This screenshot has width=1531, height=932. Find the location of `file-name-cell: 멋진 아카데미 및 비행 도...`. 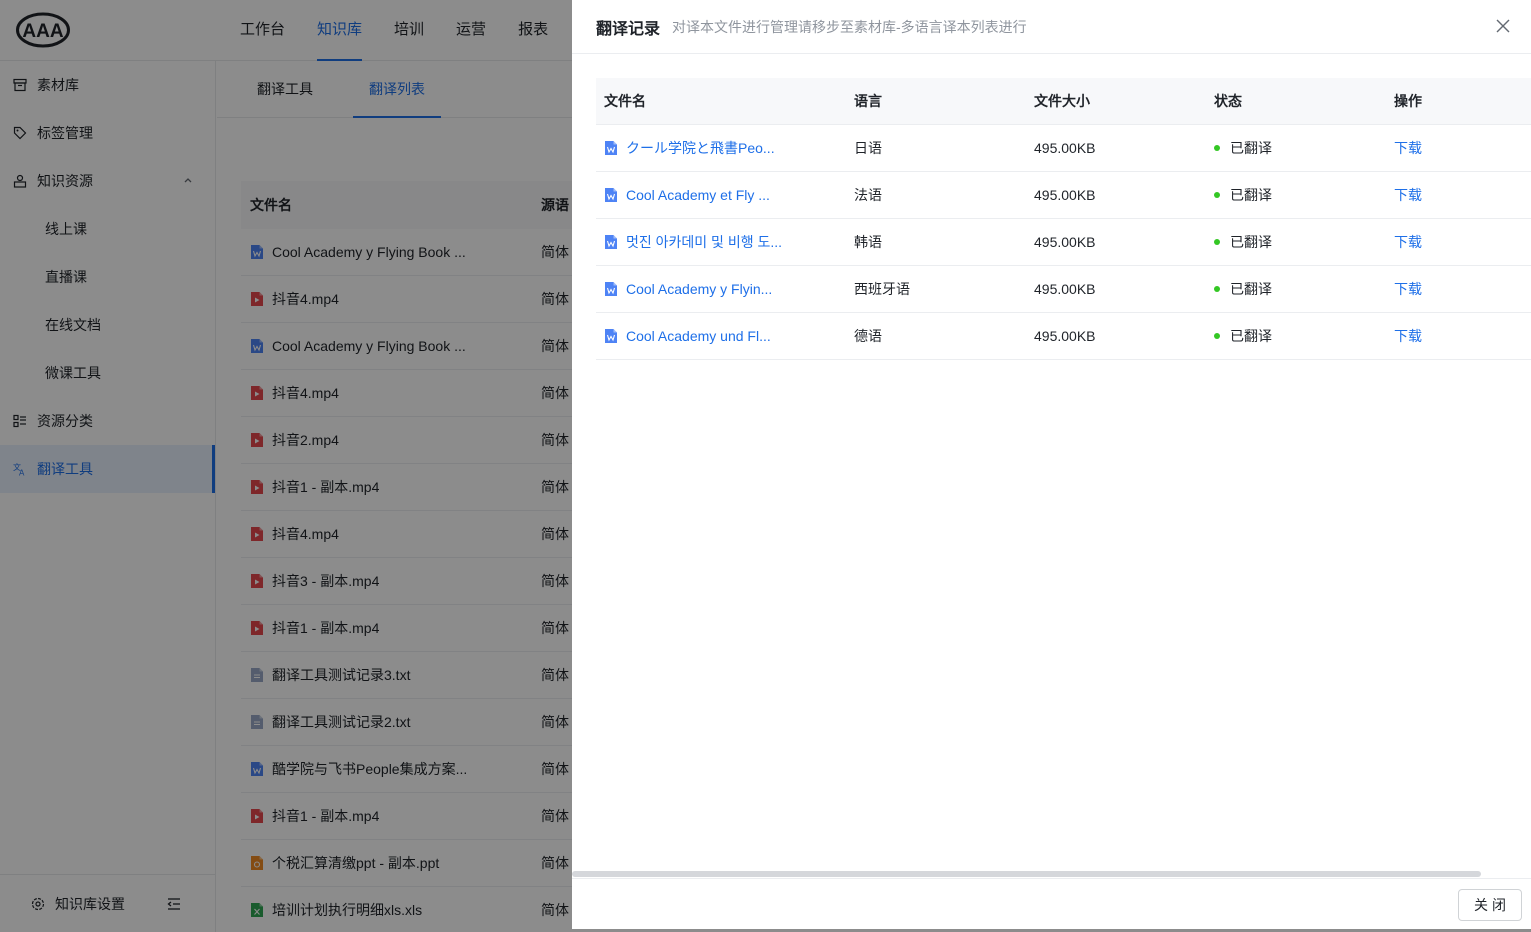

file-name-cell: 멋진 아카데미 및 비행 도... is located at coordinates (721, 242).